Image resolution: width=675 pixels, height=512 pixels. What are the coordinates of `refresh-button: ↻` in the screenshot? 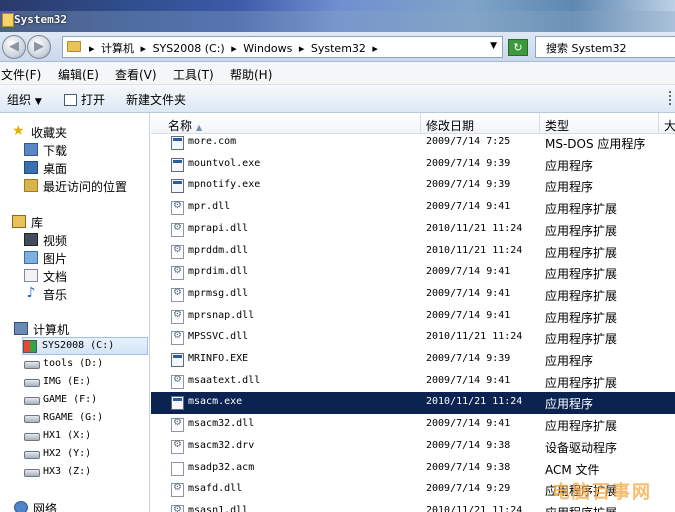 It's located at (518, 47).